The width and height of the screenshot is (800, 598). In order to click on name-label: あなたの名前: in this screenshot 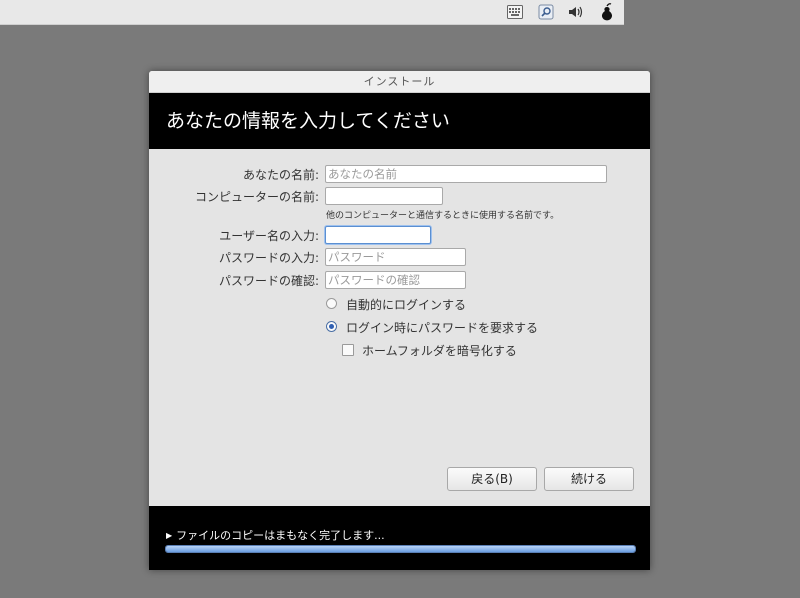, I will do `click(280, 175)`.